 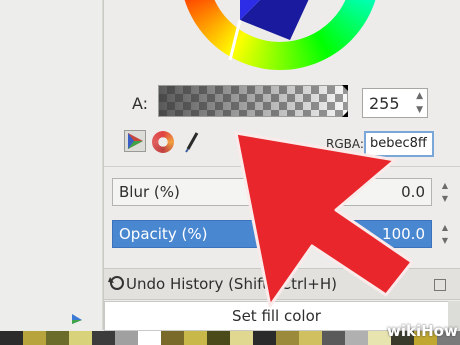 What do you see at coordinates (163, 142) in the screenshot?
I see `wheel-mode-icon` at bounding box center [163, 142].